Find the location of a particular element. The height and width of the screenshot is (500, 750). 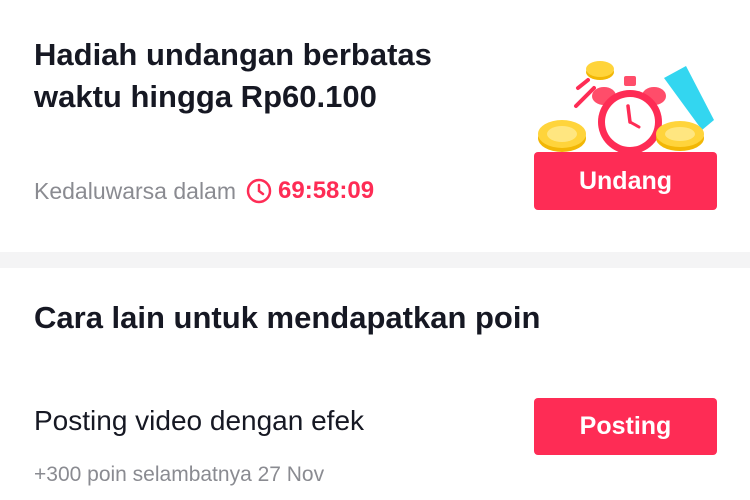

task-title: Posting video dengan efek is located at coordinates (199, 420).